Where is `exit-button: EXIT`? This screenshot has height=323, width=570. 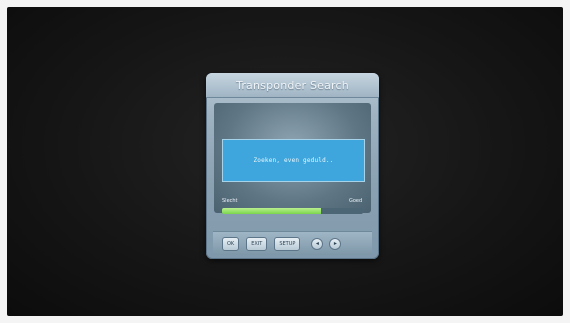 exit-button: EXIT is located at coordinates (257, 243).